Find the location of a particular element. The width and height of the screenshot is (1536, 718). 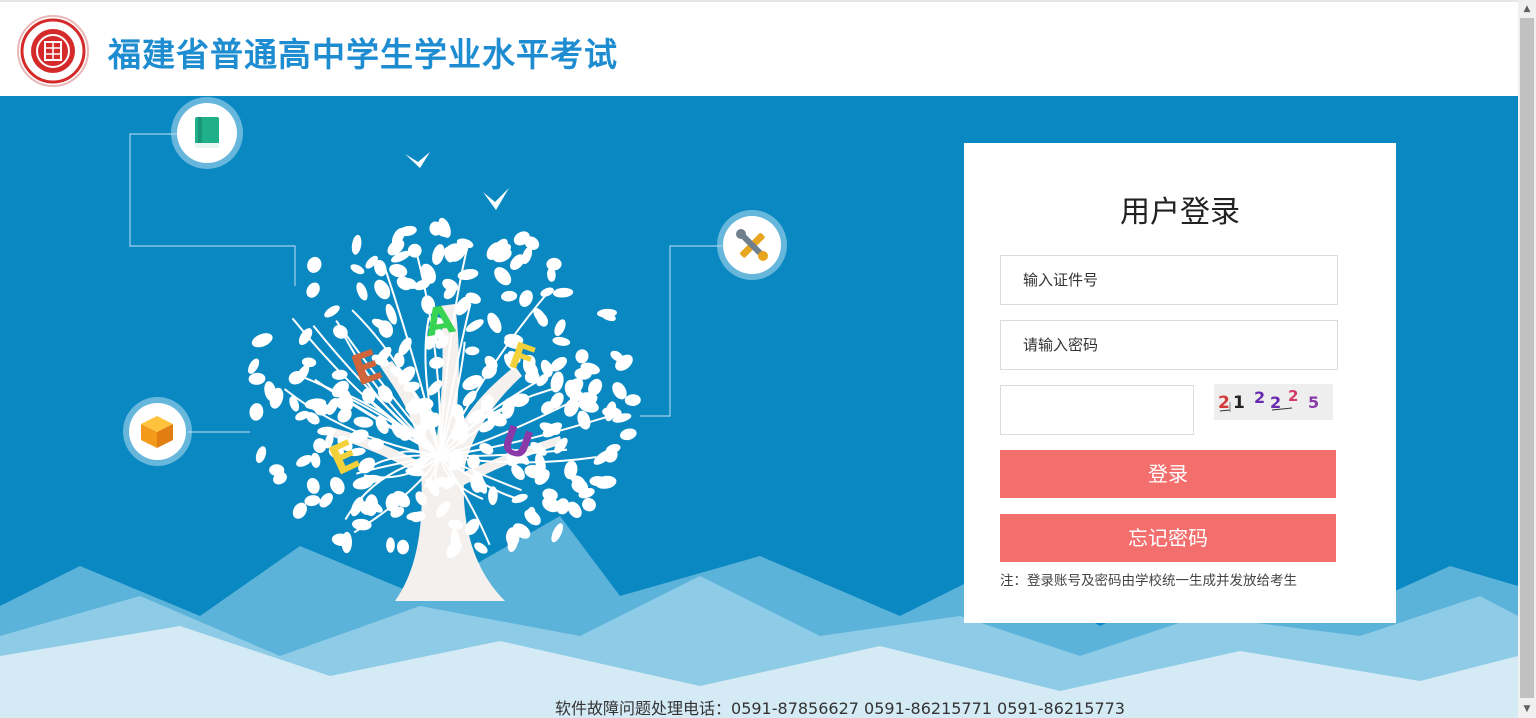

book-icon is located at coordinates (207, 133).